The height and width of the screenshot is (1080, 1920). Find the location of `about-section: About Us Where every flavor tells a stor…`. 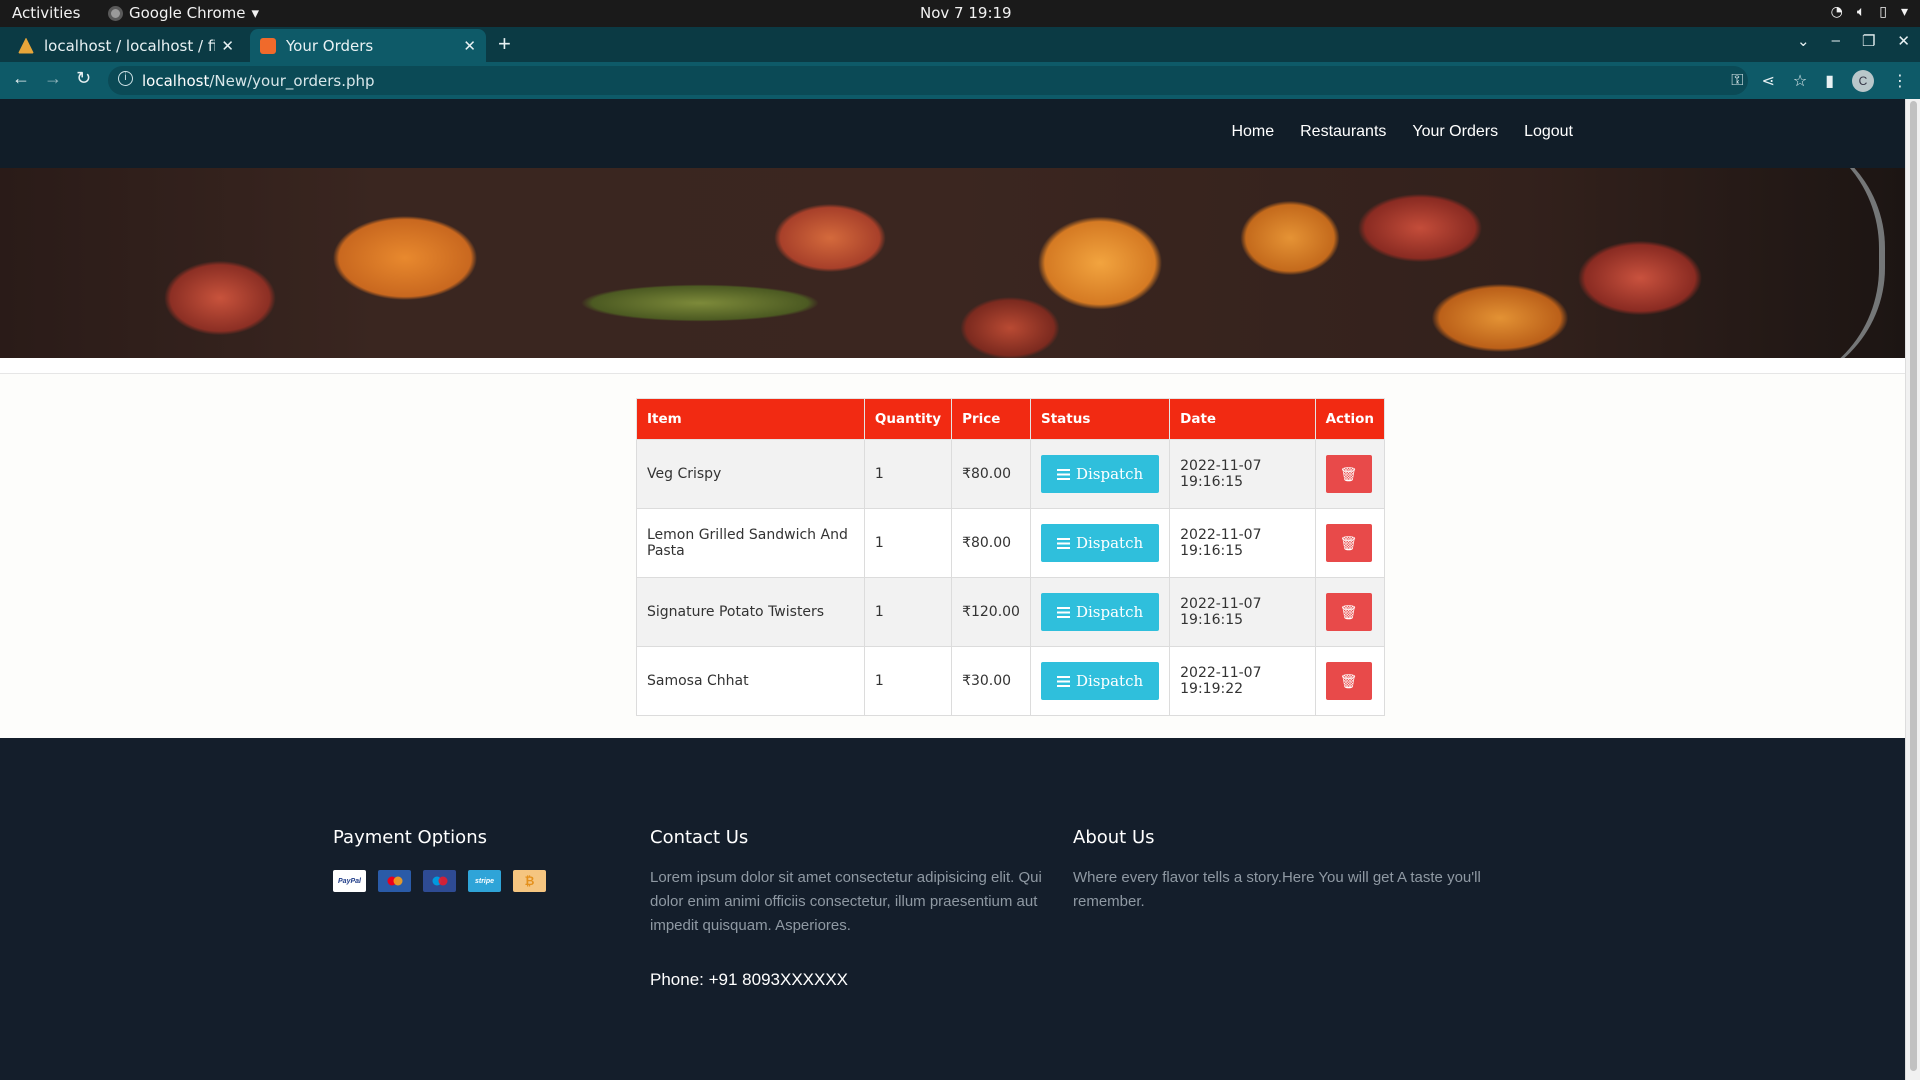

about-section: About Us Where every flavor tells a stor… is located at coordinates (1298, 870).